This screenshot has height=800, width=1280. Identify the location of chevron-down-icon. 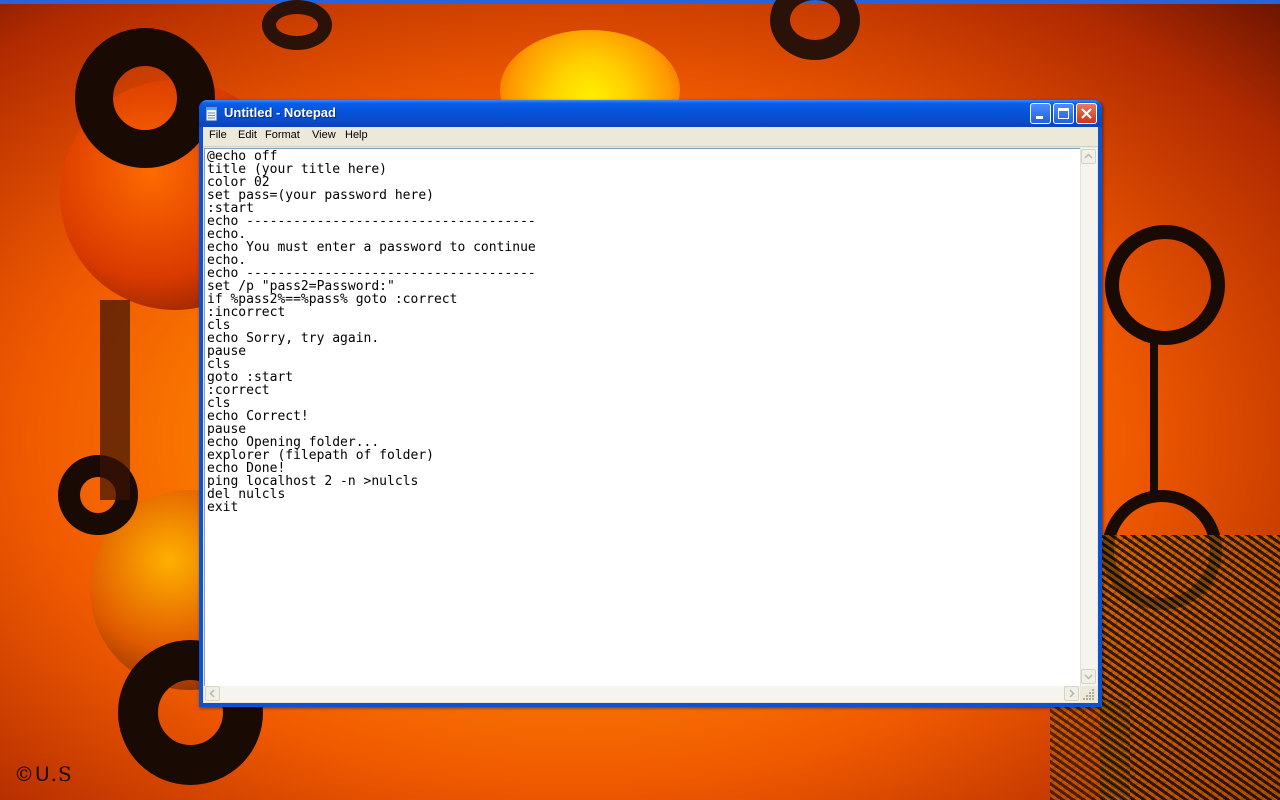
(1088, 677).